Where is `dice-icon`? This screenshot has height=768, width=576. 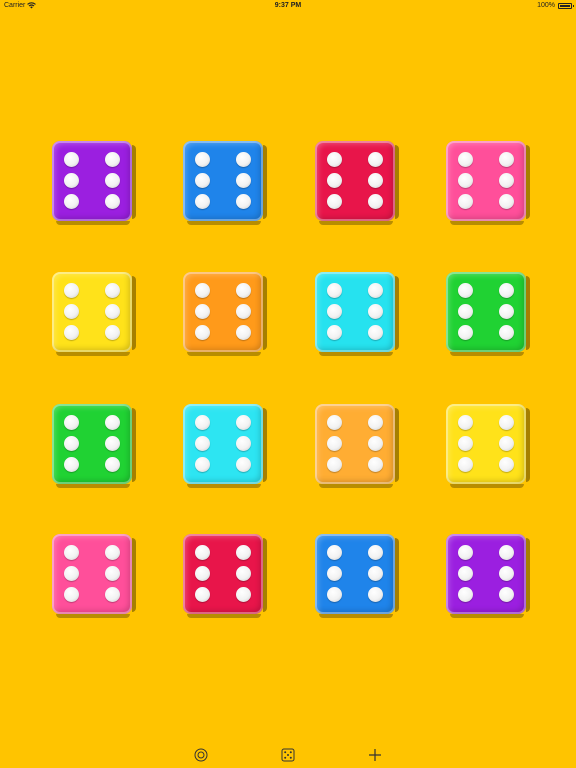
dice-icon is located at coordinates (288, 755).